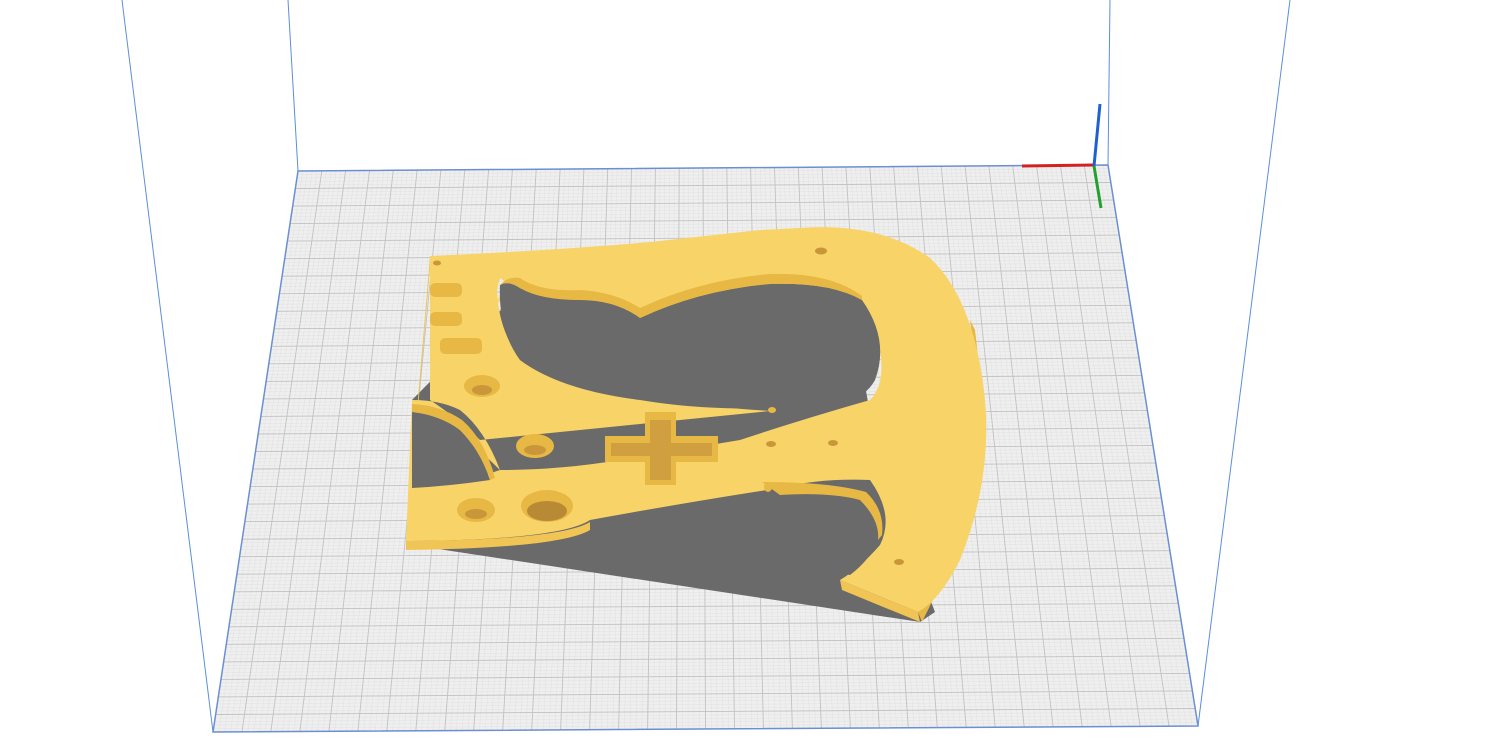 The height and width of the screenshot is (754, 1497). I want to click on volume-edge-front-right, so click(1244, 363).